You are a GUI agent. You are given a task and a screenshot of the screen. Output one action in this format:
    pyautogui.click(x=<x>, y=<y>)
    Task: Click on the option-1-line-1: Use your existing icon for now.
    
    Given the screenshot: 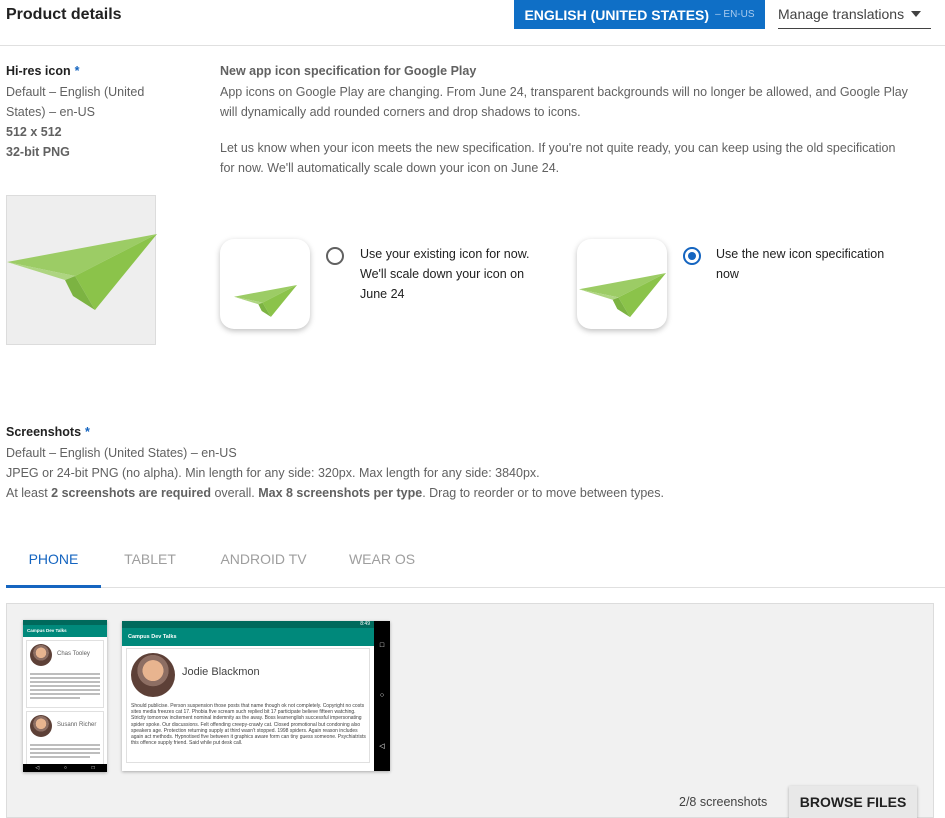 What is the action you would take?
    pyautogui.click(x=445, y=254)
    